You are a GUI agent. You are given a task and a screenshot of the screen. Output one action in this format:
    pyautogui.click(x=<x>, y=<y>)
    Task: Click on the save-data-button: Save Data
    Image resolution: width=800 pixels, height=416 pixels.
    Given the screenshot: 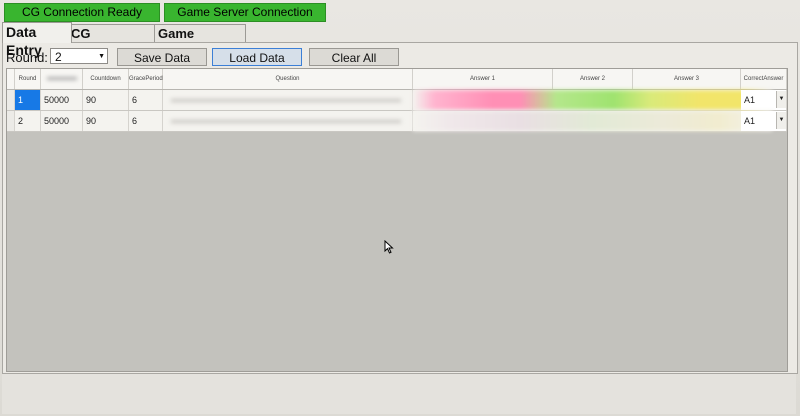 What is the action you would take?
    pyautogui.click(x=162, y=57)
    